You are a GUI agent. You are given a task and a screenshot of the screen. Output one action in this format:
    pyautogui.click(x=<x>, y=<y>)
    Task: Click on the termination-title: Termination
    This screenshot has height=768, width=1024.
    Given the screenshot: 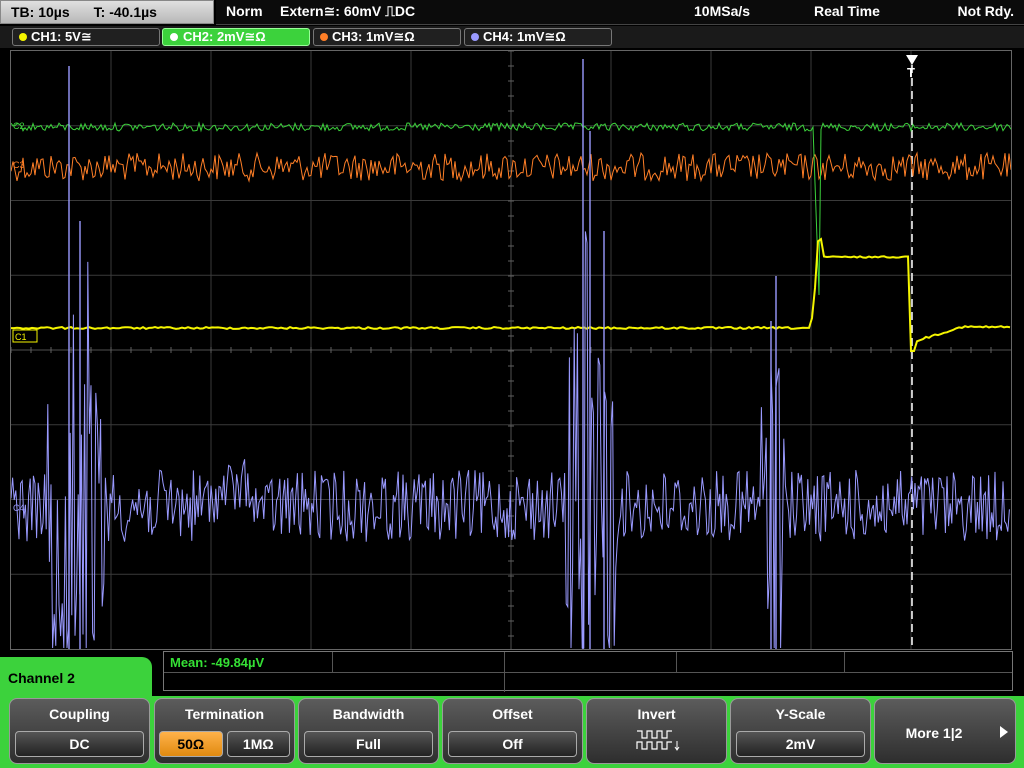 What is the action you would take?
    pyautogui.click(x=224, y=714)
    